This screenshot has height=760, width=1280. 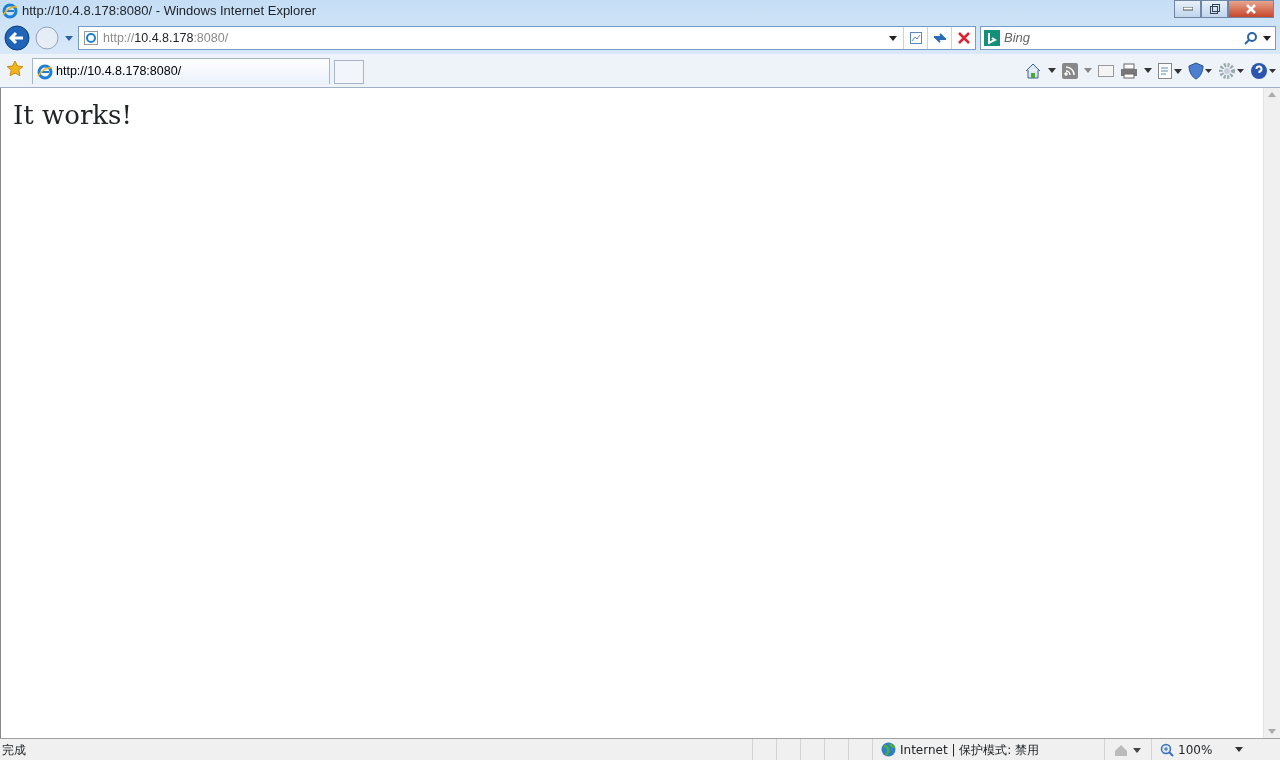 What do you see at coordinates (14, 750) in the screenshot?
I see `status-text: 完成` at bounding box center [14, 750].